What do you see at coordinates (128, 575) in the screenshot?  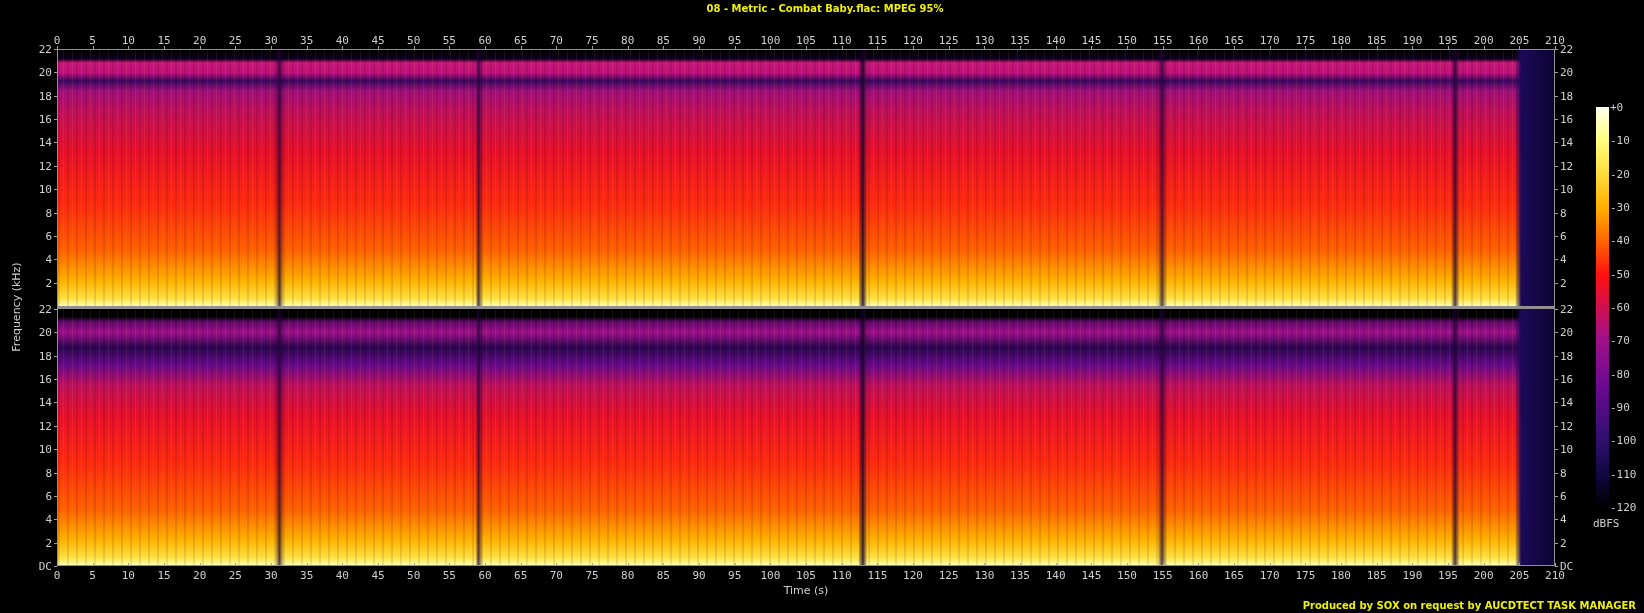 I see `time-tick-label: 10` at bounding box center [128, 575].